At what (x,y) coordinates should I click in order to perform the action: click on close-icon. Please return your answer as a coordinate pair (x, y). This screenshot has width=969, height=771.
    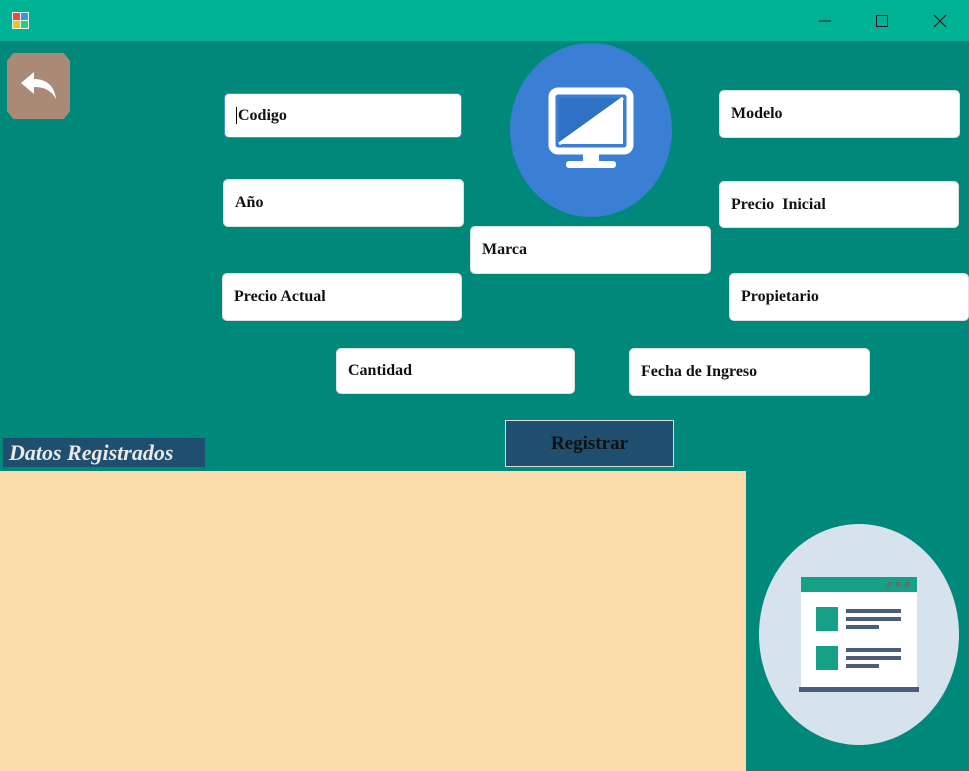
    Looking at the image, I should click on (939, 20).